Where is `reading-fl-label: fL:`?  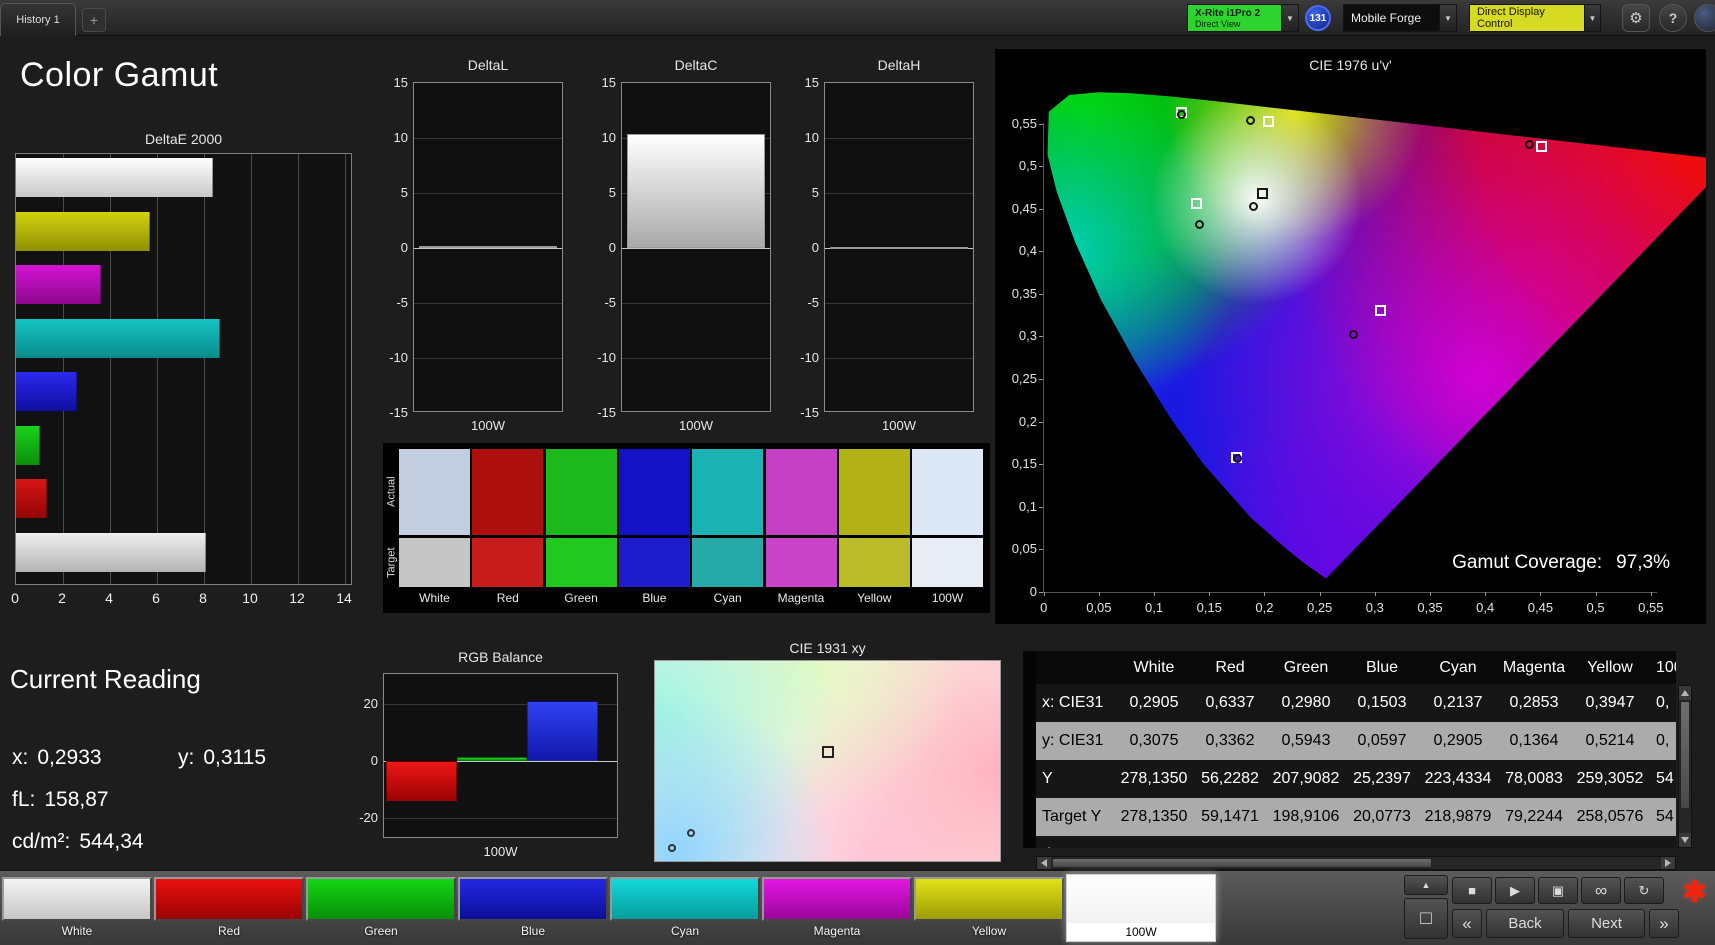
reading-fl-label: fL: is located at coordinates (24, 799).